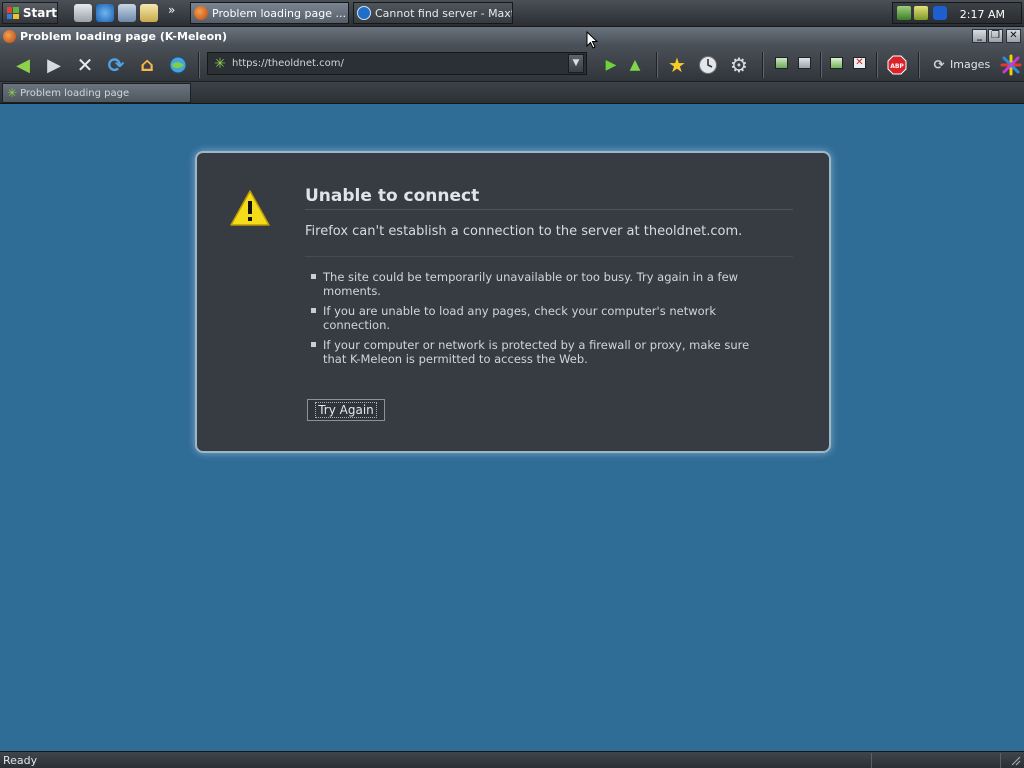 The width and height of the screenshot is (1024, 768). Describe the element at coordinates (995, 36) in the screenshot. I see `restore-button: ❐` at that location.